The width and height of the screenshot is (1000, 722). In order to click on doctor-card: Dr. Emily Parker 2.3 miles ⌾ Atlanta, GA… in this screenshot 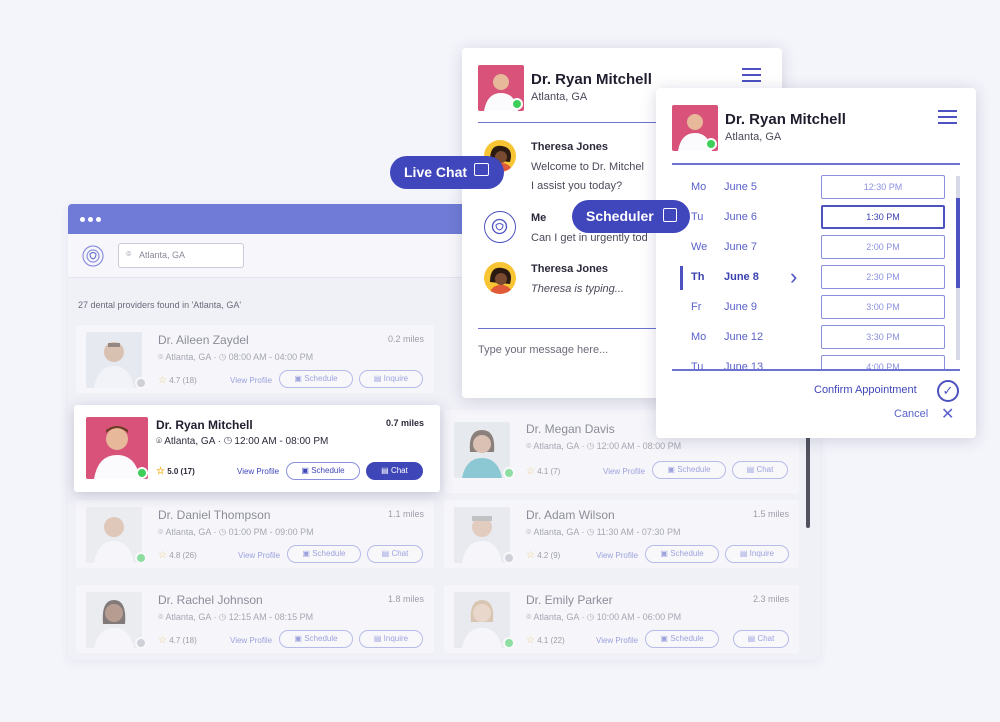, I will do `click(621, 619)`.